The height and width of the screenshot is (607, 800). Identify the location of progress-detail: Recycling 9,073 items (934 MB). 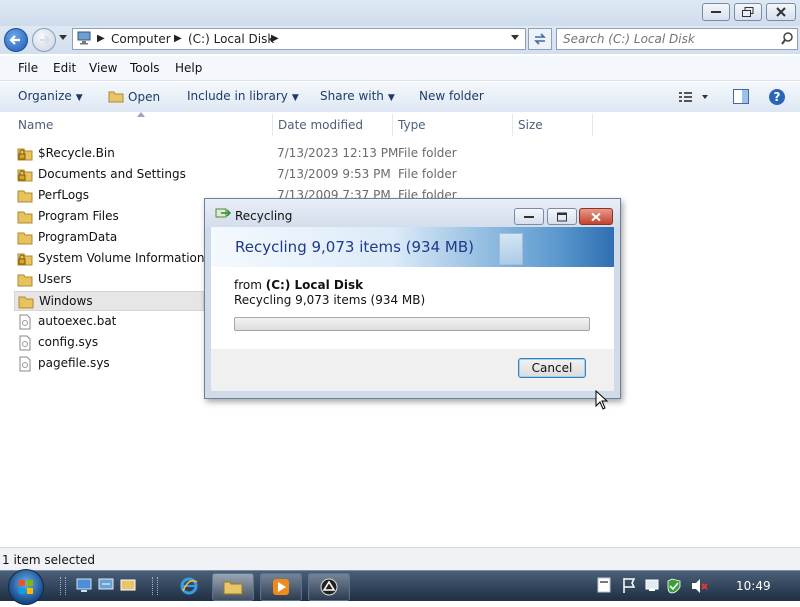
(330, 300).